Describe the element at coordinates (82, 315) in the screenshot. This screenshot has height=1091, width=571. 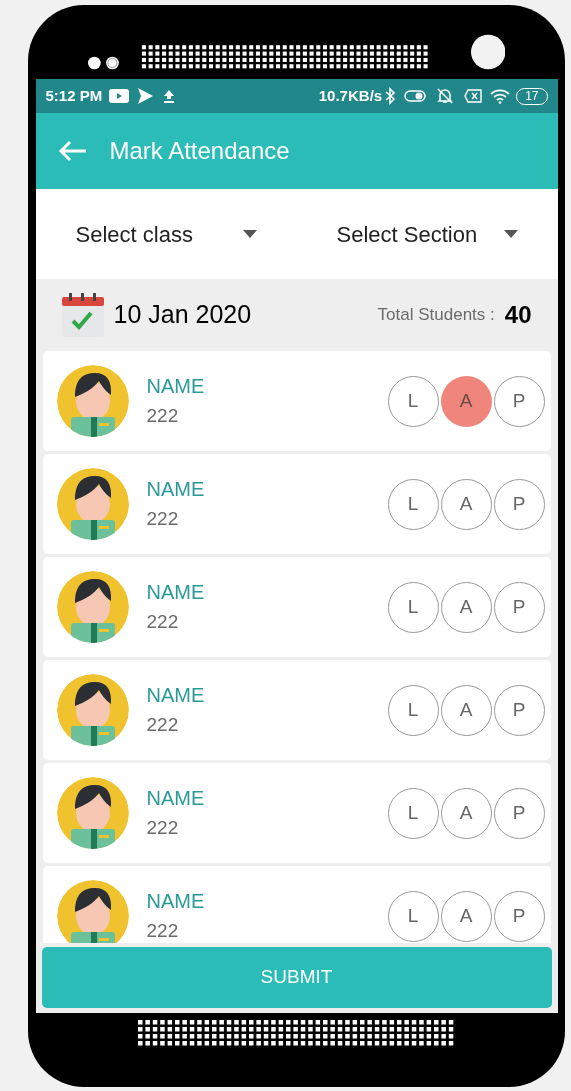
I see `calendar-check-icon` at that location.